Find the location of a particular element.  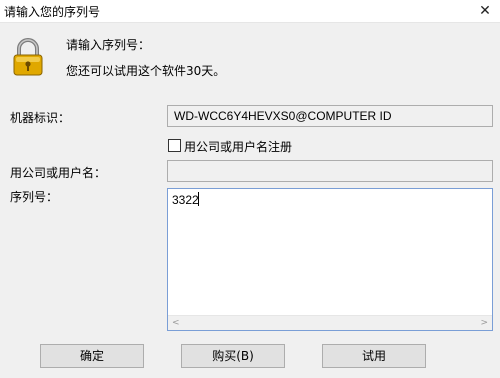

buy-button: 购买(B) is located at coordinates (233, 356).